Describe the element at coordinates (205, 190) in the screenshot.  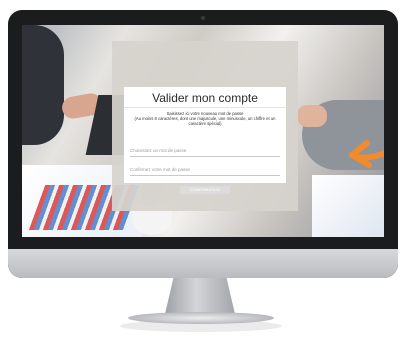
I see `confirm-button: CONFIRMATION` at that location.